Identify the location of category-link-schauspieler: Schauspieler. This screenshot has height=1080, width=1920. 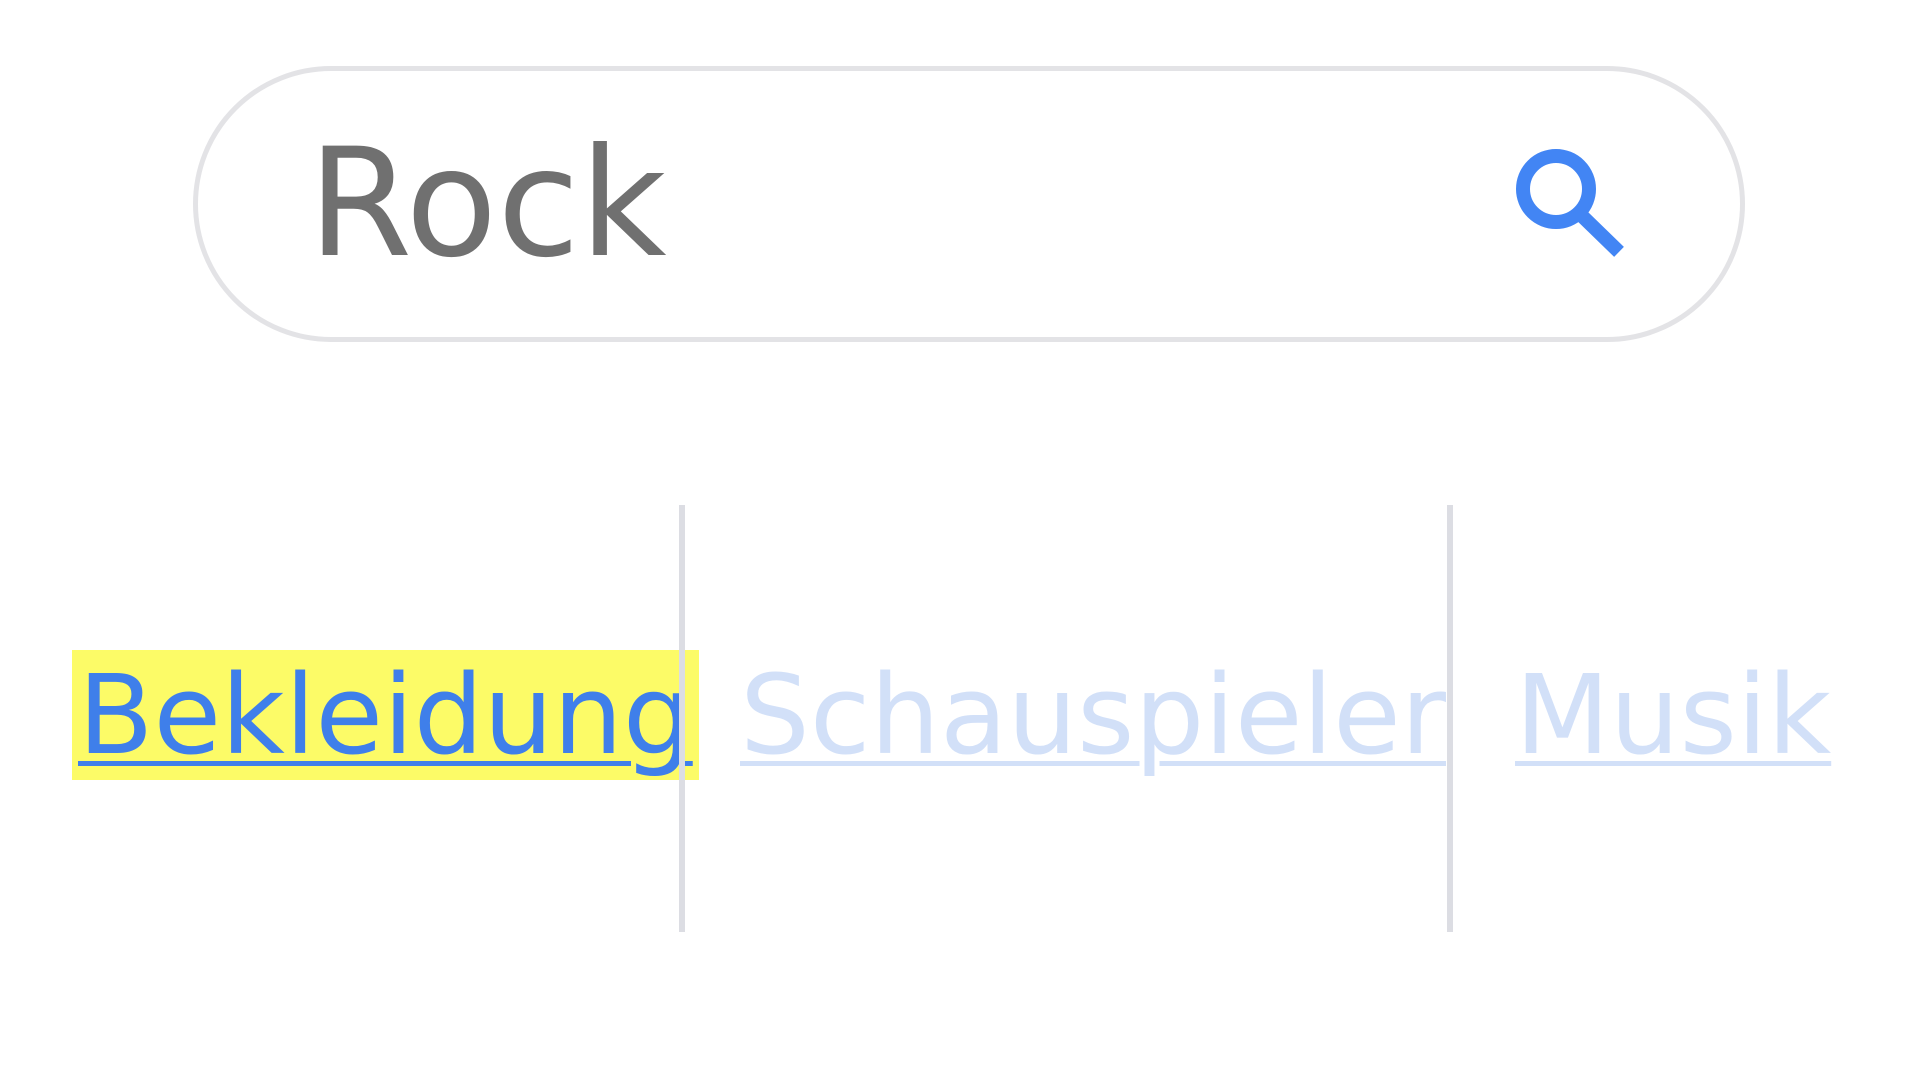
(1093, 715).